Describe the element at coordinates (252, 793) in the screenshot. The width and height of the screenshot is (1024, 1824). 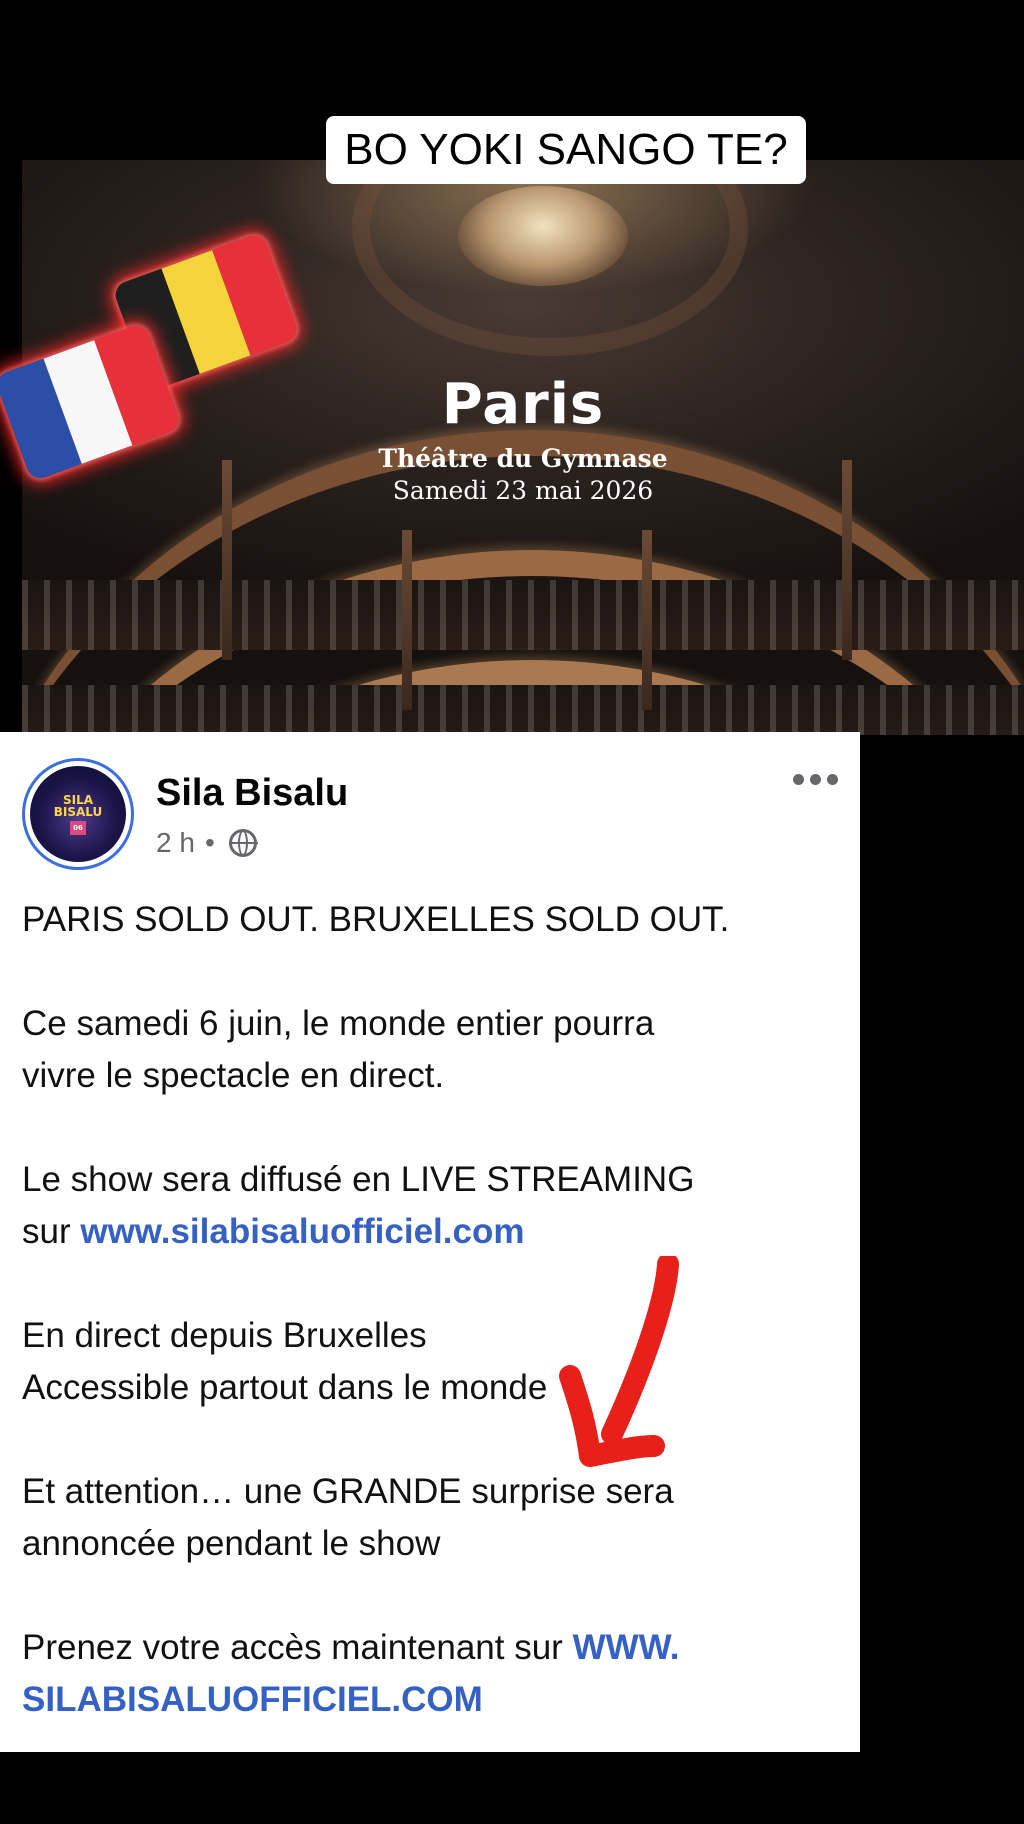
I see `post-author-name: Sila Bisalu` at that location.